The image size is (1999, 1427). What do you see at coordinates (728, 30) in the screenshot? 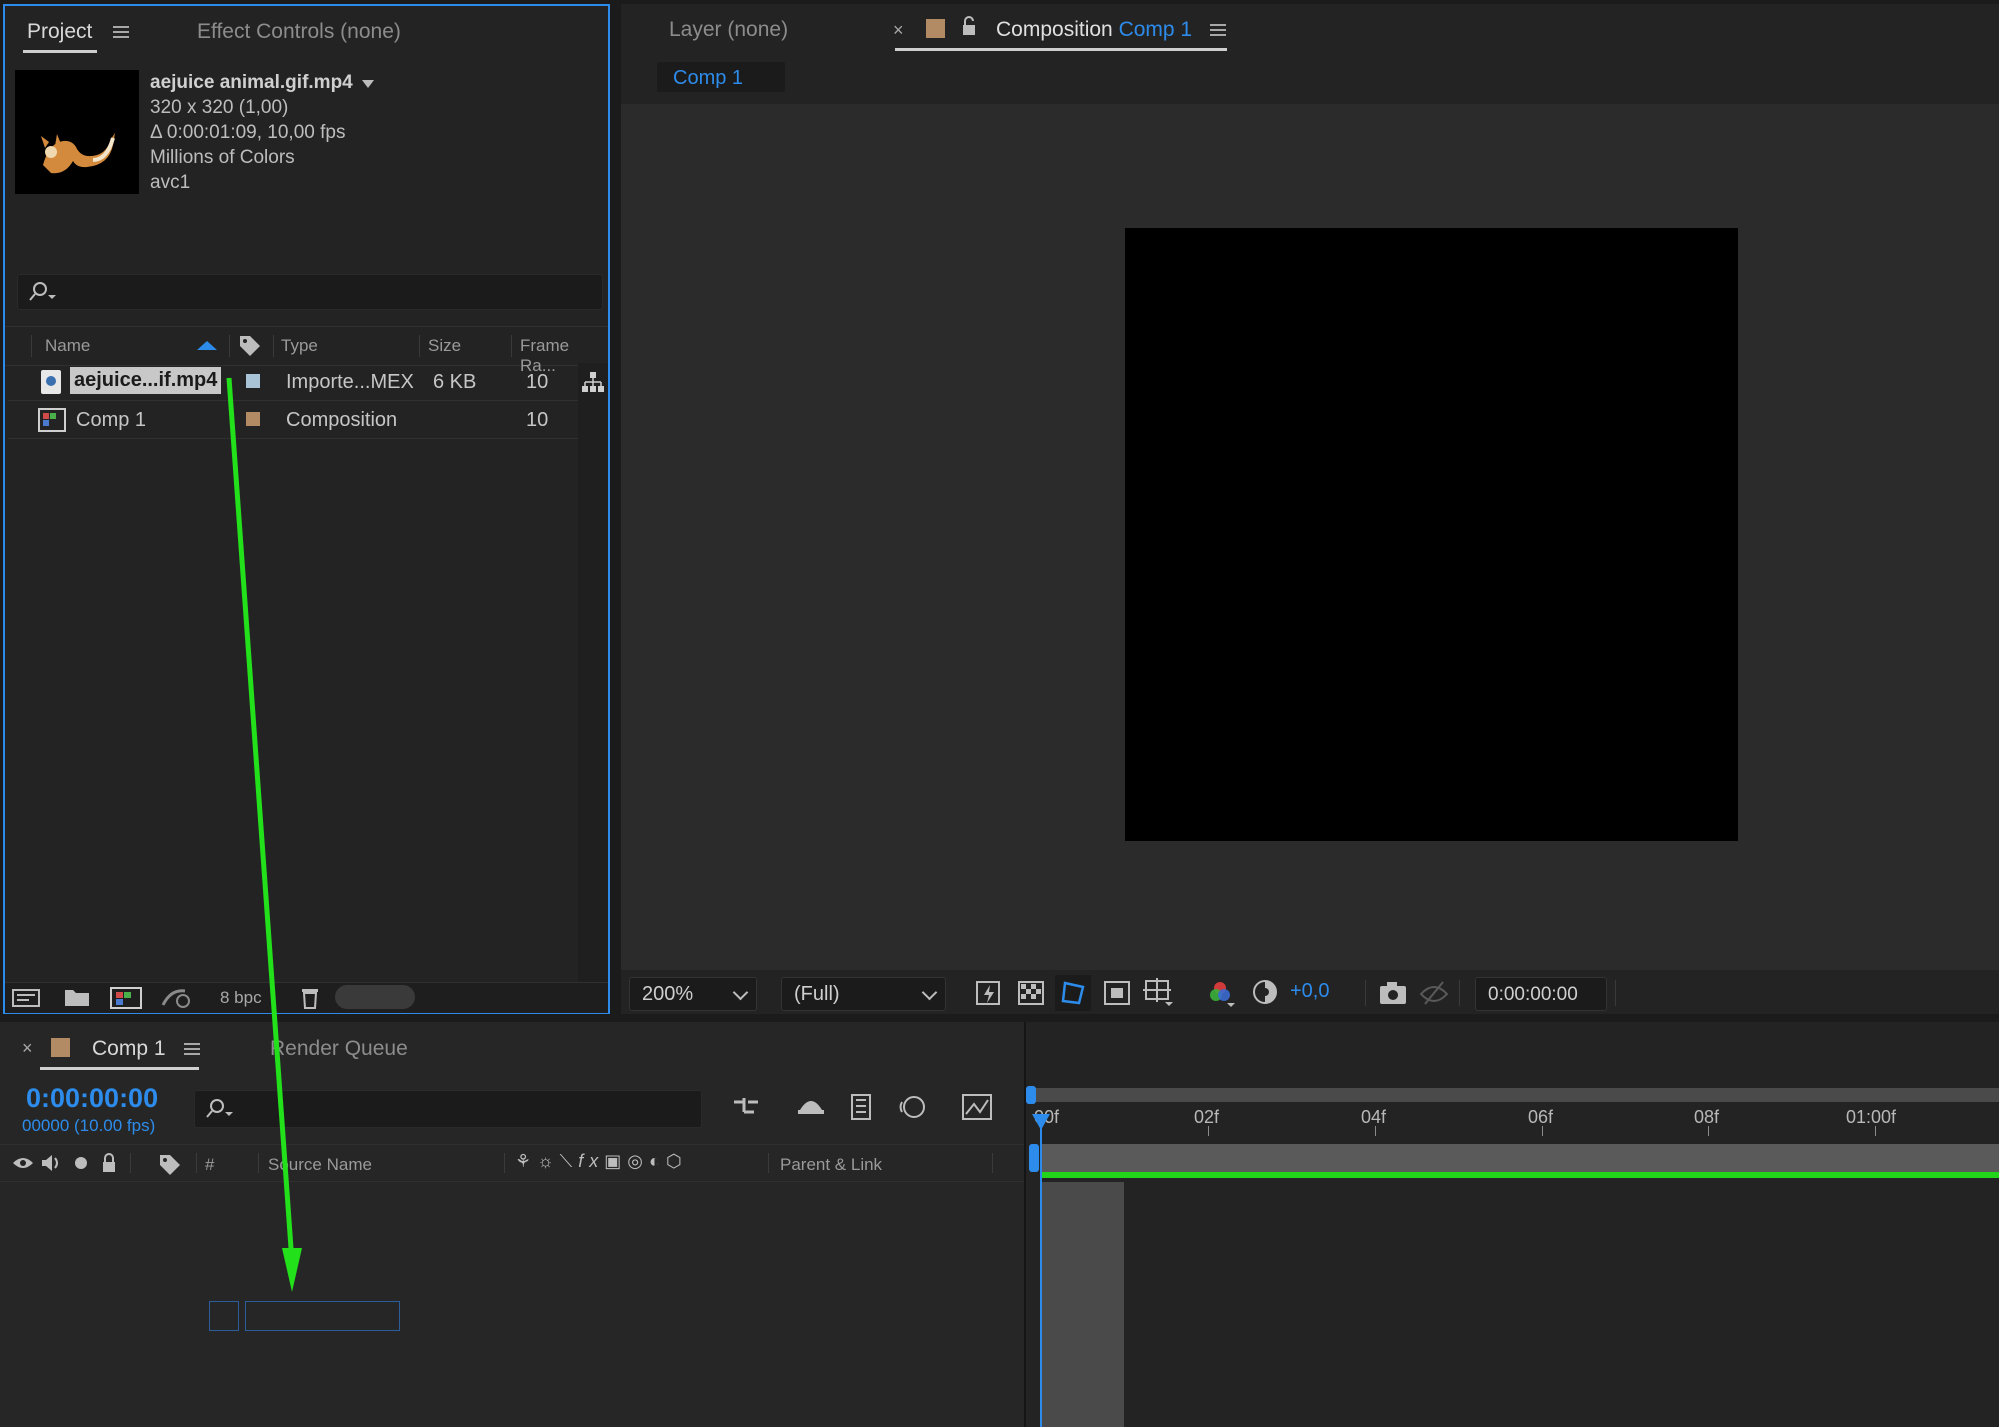
I see `tab-layer: Layer (none)` at bounding box center [728, 30].